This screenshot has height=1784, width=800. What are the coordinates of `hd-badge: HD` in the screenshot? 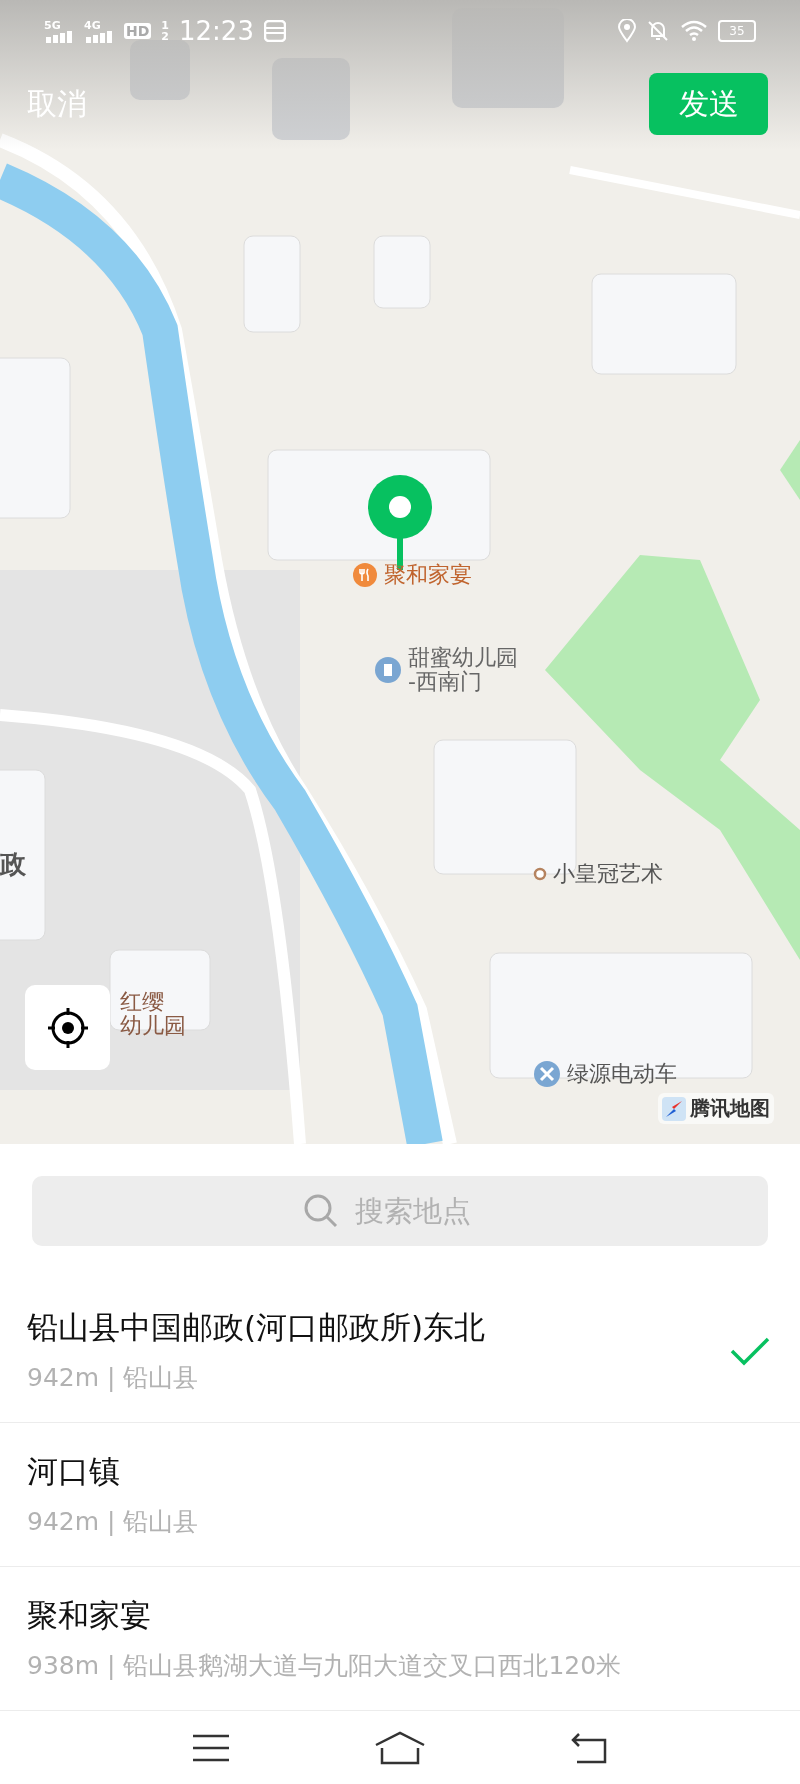 It's located at (138, 31).